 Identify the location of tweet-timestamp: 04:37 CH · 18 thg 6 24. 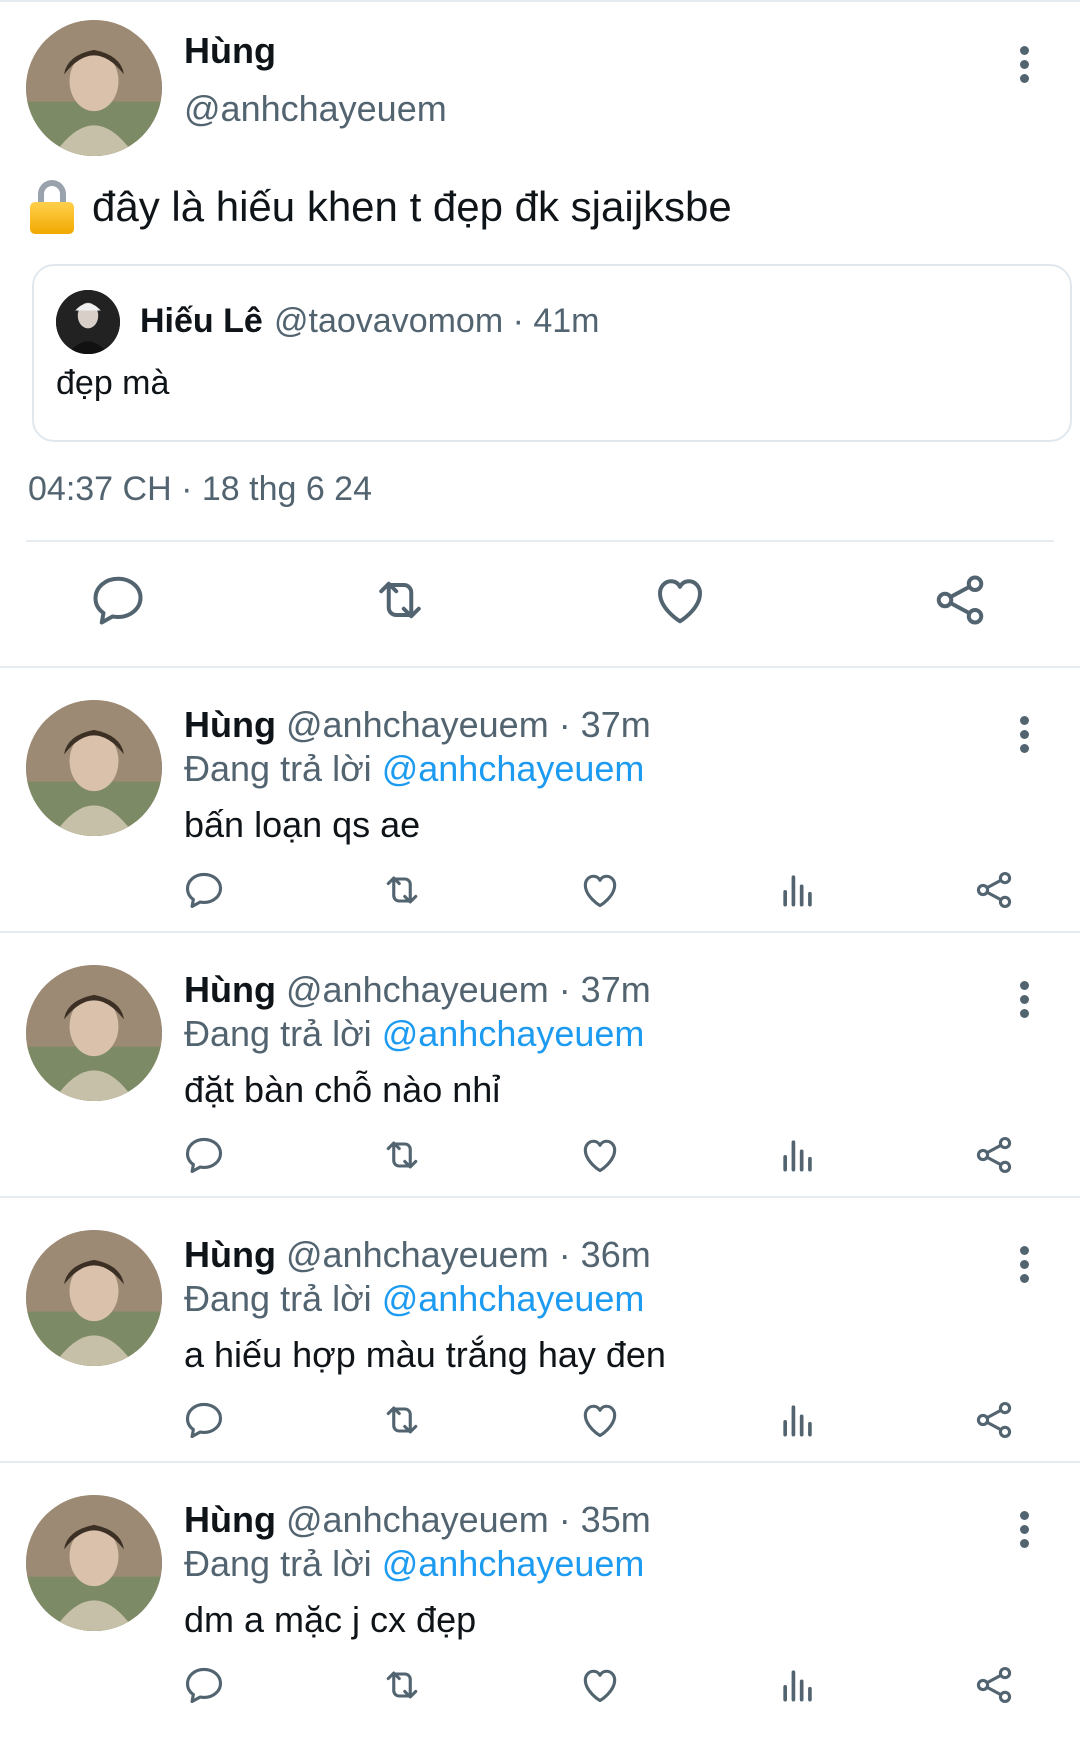
(200, 489).